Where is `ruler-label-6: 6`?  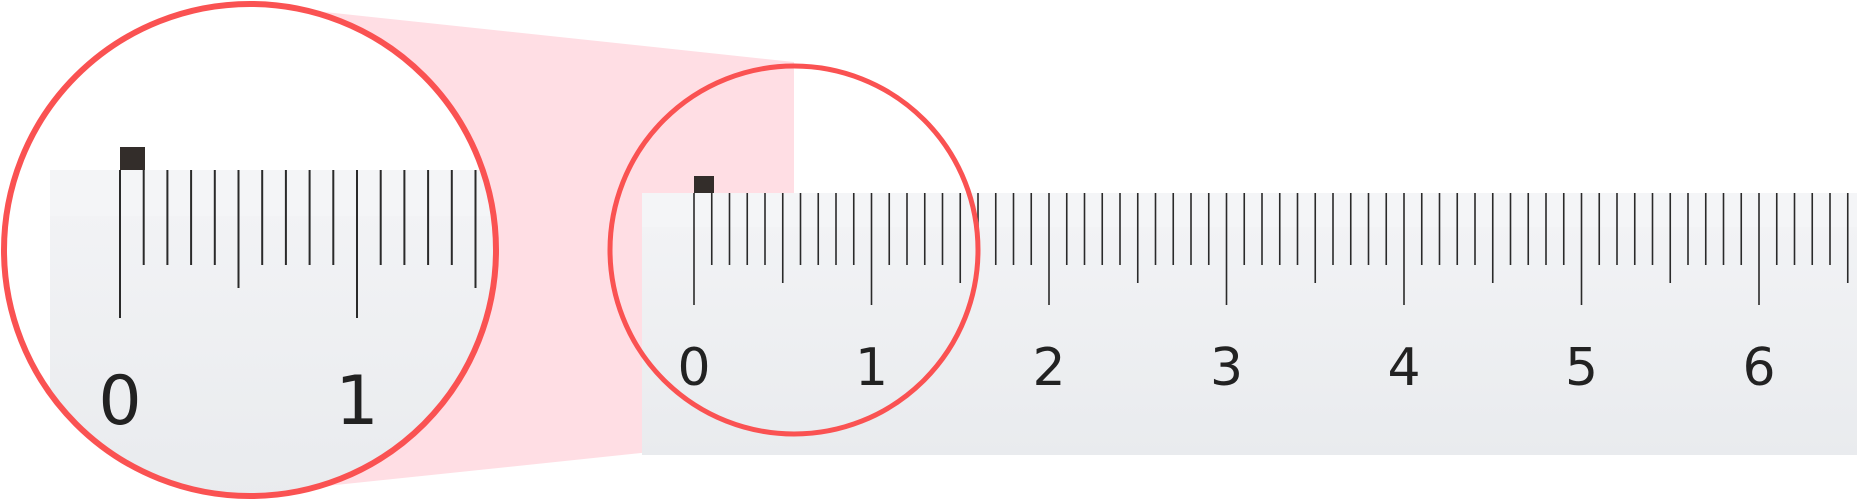 ruler-label-6: 6 is located at coordinates (1758, 368).